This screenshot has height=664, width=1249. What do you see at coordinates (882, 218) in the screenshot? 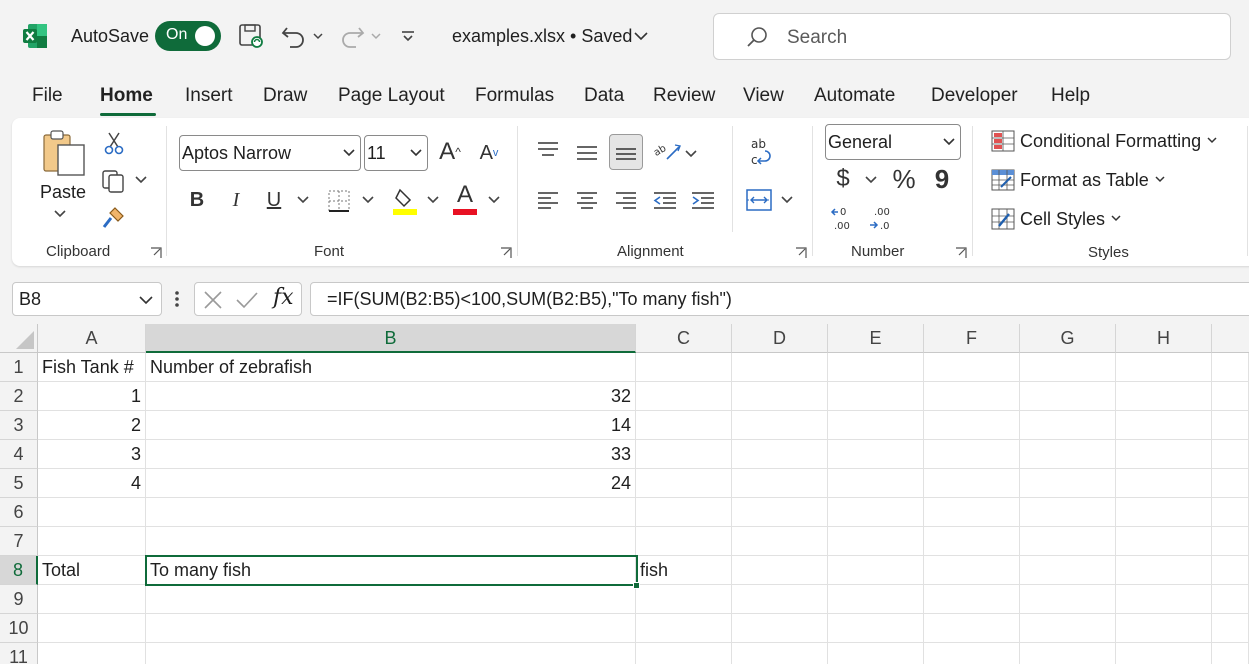
I see `decrease-decimal-icon: .00.0` at bounding box center [882, 218].